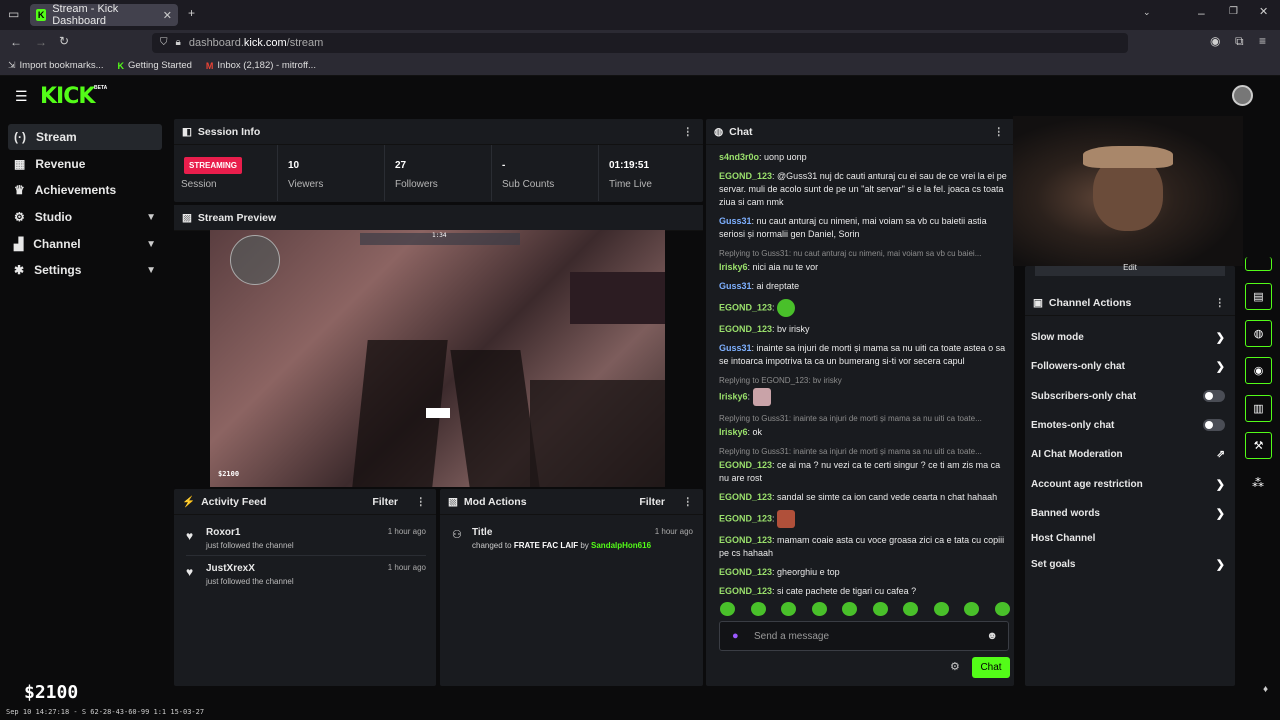 The height and width of the screenshot is (720, 1280). What do you see at coordinates (13, 14) in the screenshot?
I see `tab-list-icon: ▭` at bounding box center [13, 14].